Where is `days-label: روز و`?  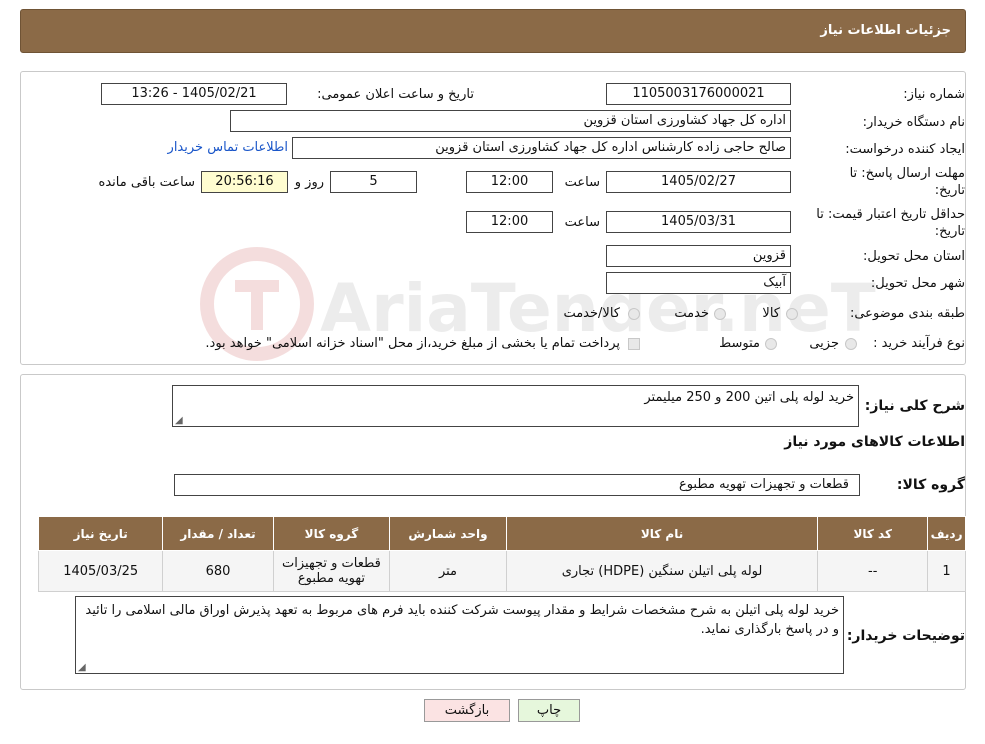 days-label: روز و is located at coordinates (309, 182).